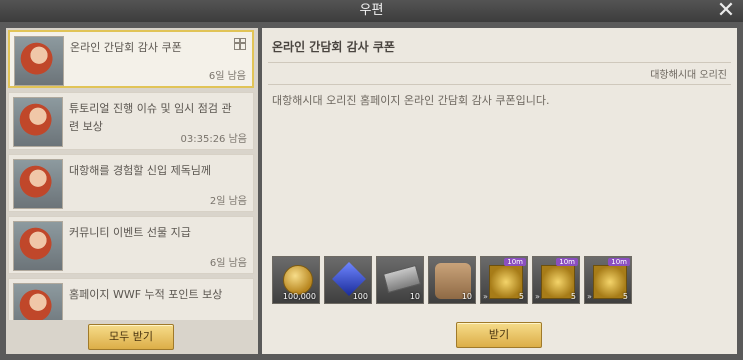 The width and height of the screenshot is (743, 360). Describe the element at coordinates (146, 294) in the screenshot. I see `mail-title: 홈페이지 WWF 누적 포인트 보상` at that location.